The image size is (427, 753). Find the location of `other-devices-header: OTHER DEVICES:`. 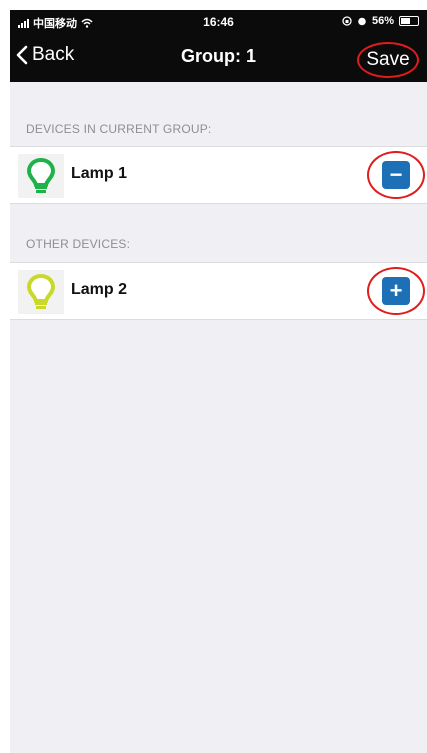

other-devices-header: OTHER DEVICES: is located at coordinates (78, 244).